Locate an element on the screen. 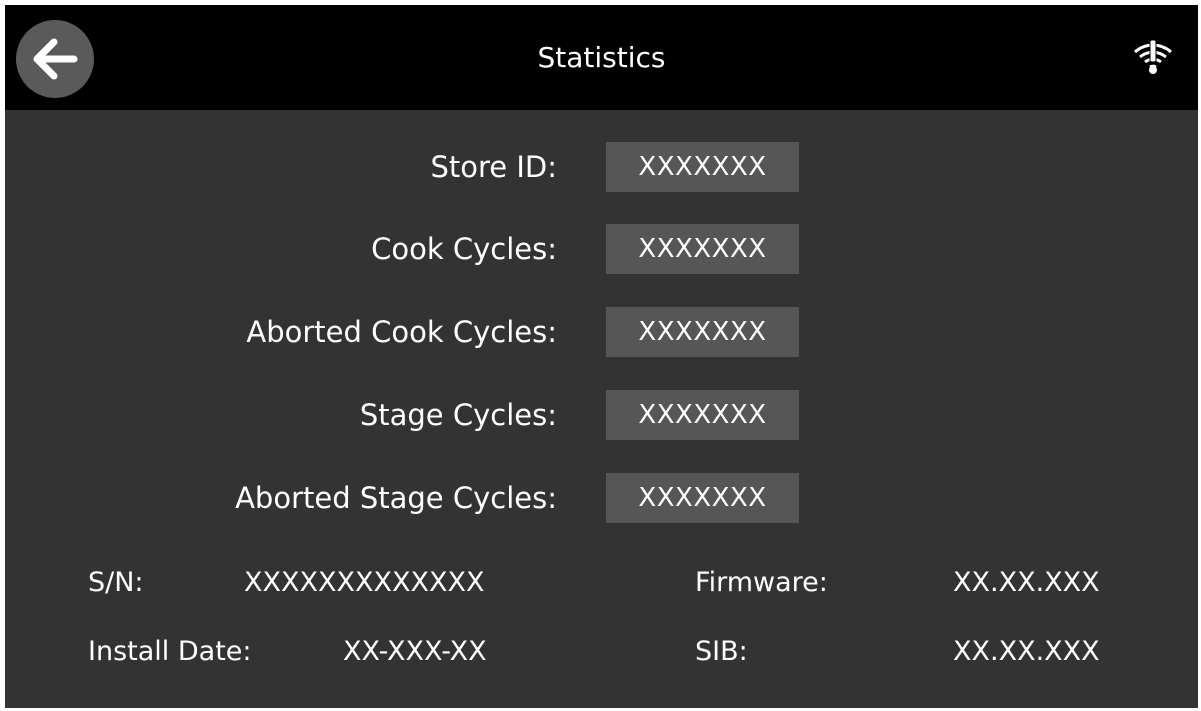 This screenshot has height=711, width=1201. stat-label: Stage Cycles: is located at coordinates (458, 415).